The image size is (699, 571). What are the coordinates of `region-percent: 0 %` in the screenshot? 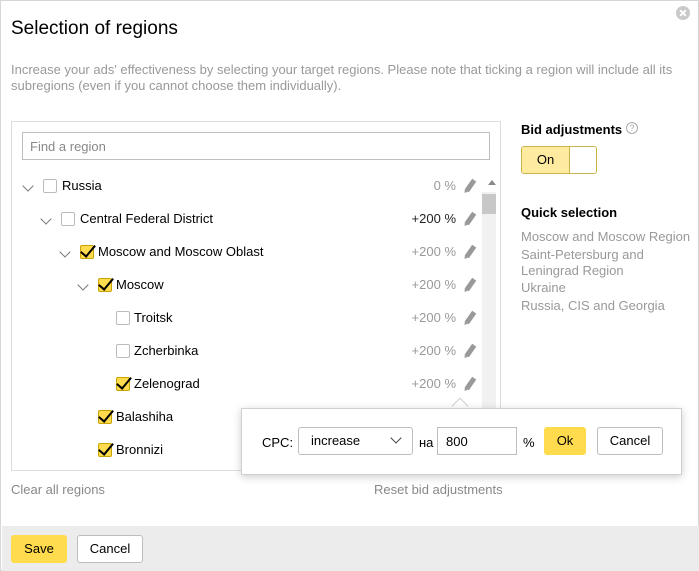 It's located at (444, 185).